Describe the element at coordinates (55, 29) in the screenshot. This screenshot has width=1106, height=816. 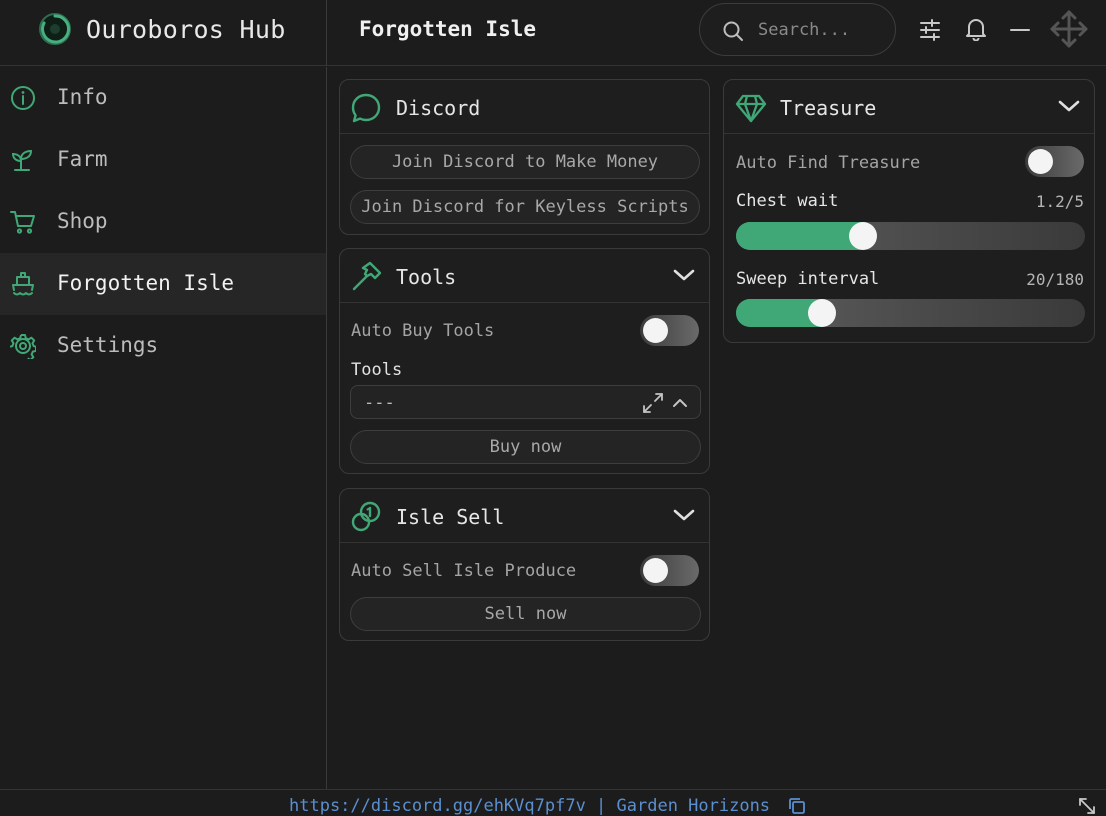
I see `ouroboros-logo-icon` at that location.